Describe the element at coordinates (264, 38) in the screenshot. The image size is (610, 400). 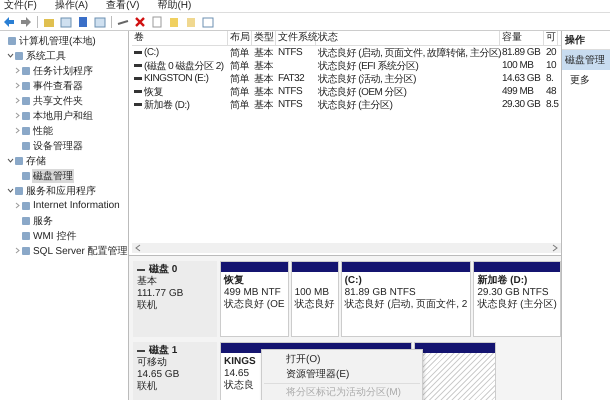
I see `column-header: 类型` at that location.